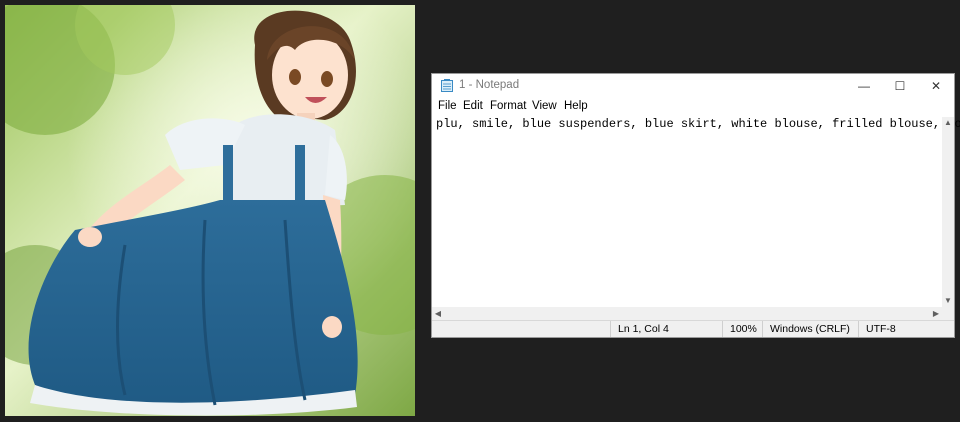  I want to click on menu-bar: File Edit Format View Help, so click(693, 107).